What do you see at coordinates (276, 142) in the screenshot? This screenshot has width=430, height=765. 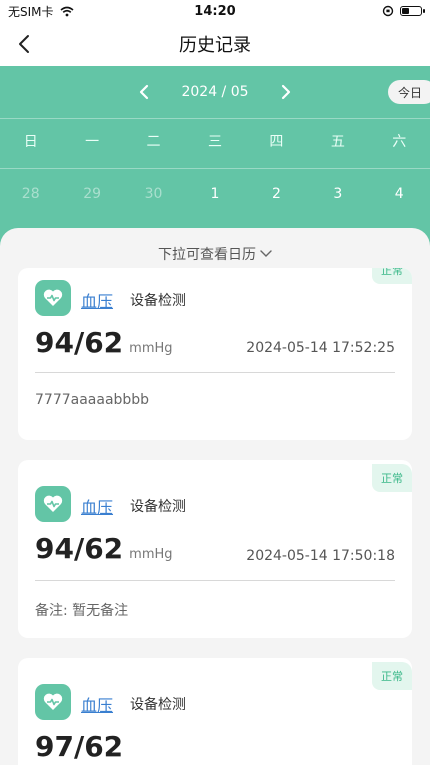 I see `weekday-label: 四` at bounding box center [276, 142].